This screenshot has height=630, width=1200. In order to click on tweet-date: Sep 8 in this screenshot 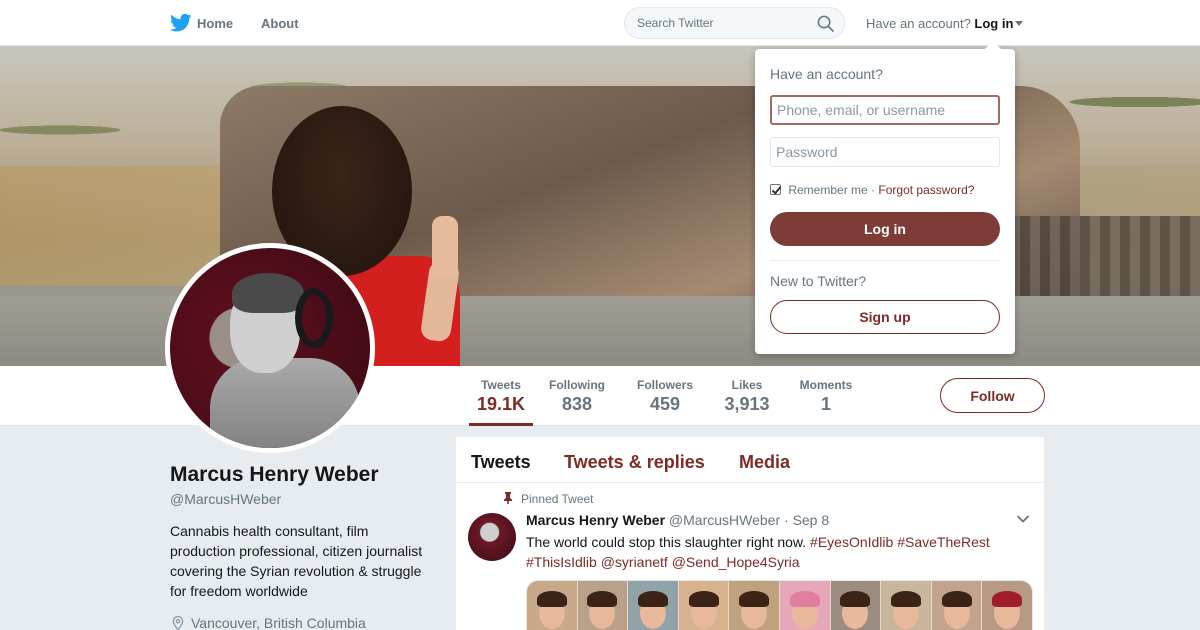, I will do `click(811, 520)`.